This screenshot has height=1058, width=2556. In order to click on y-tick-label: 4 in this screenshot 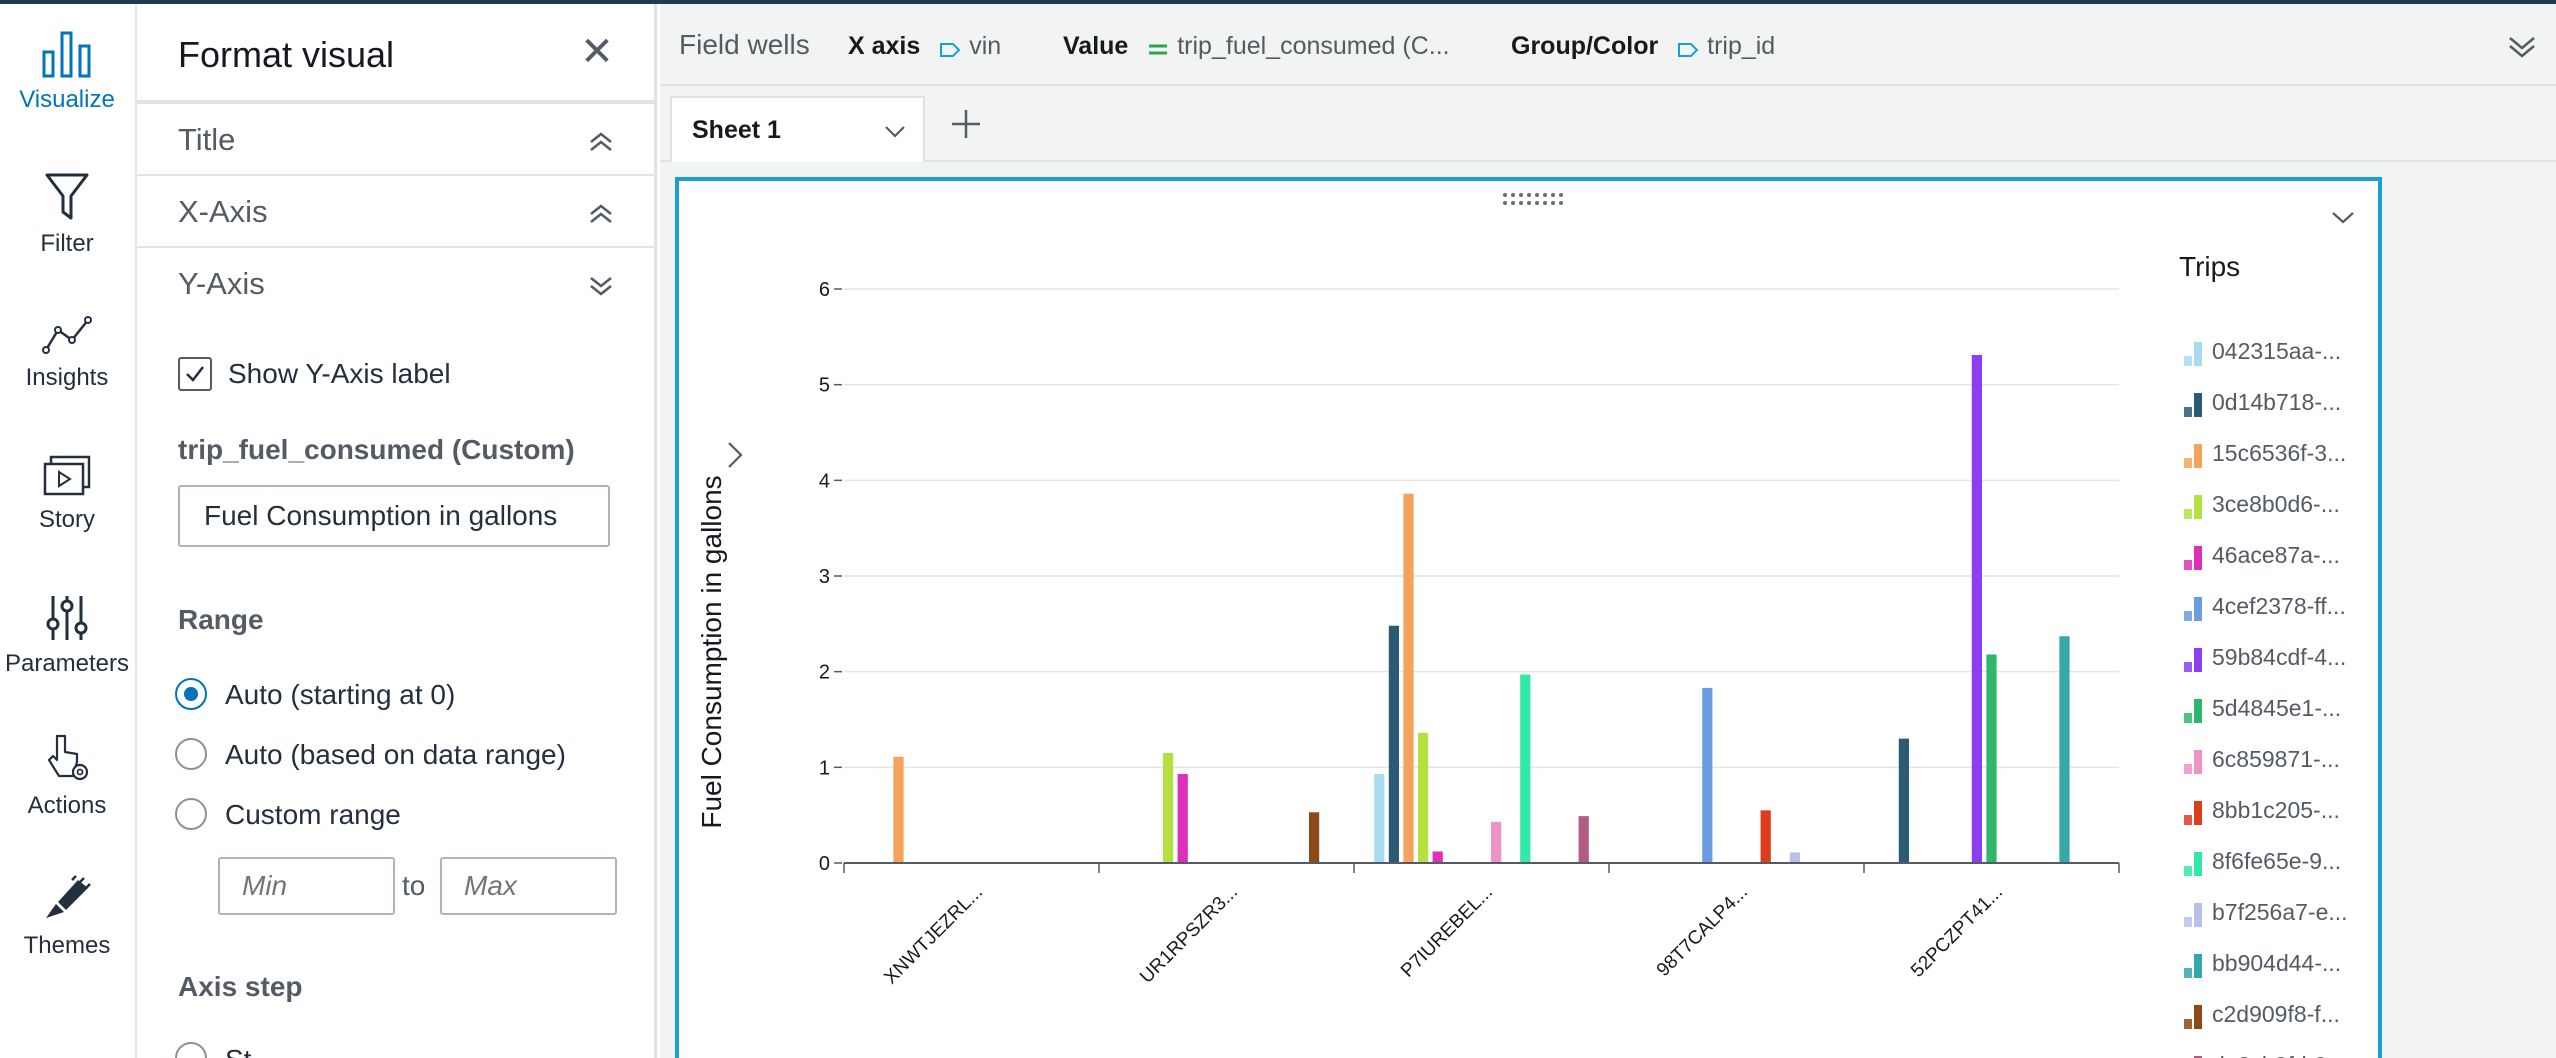, I will do `click(824, 481)`.